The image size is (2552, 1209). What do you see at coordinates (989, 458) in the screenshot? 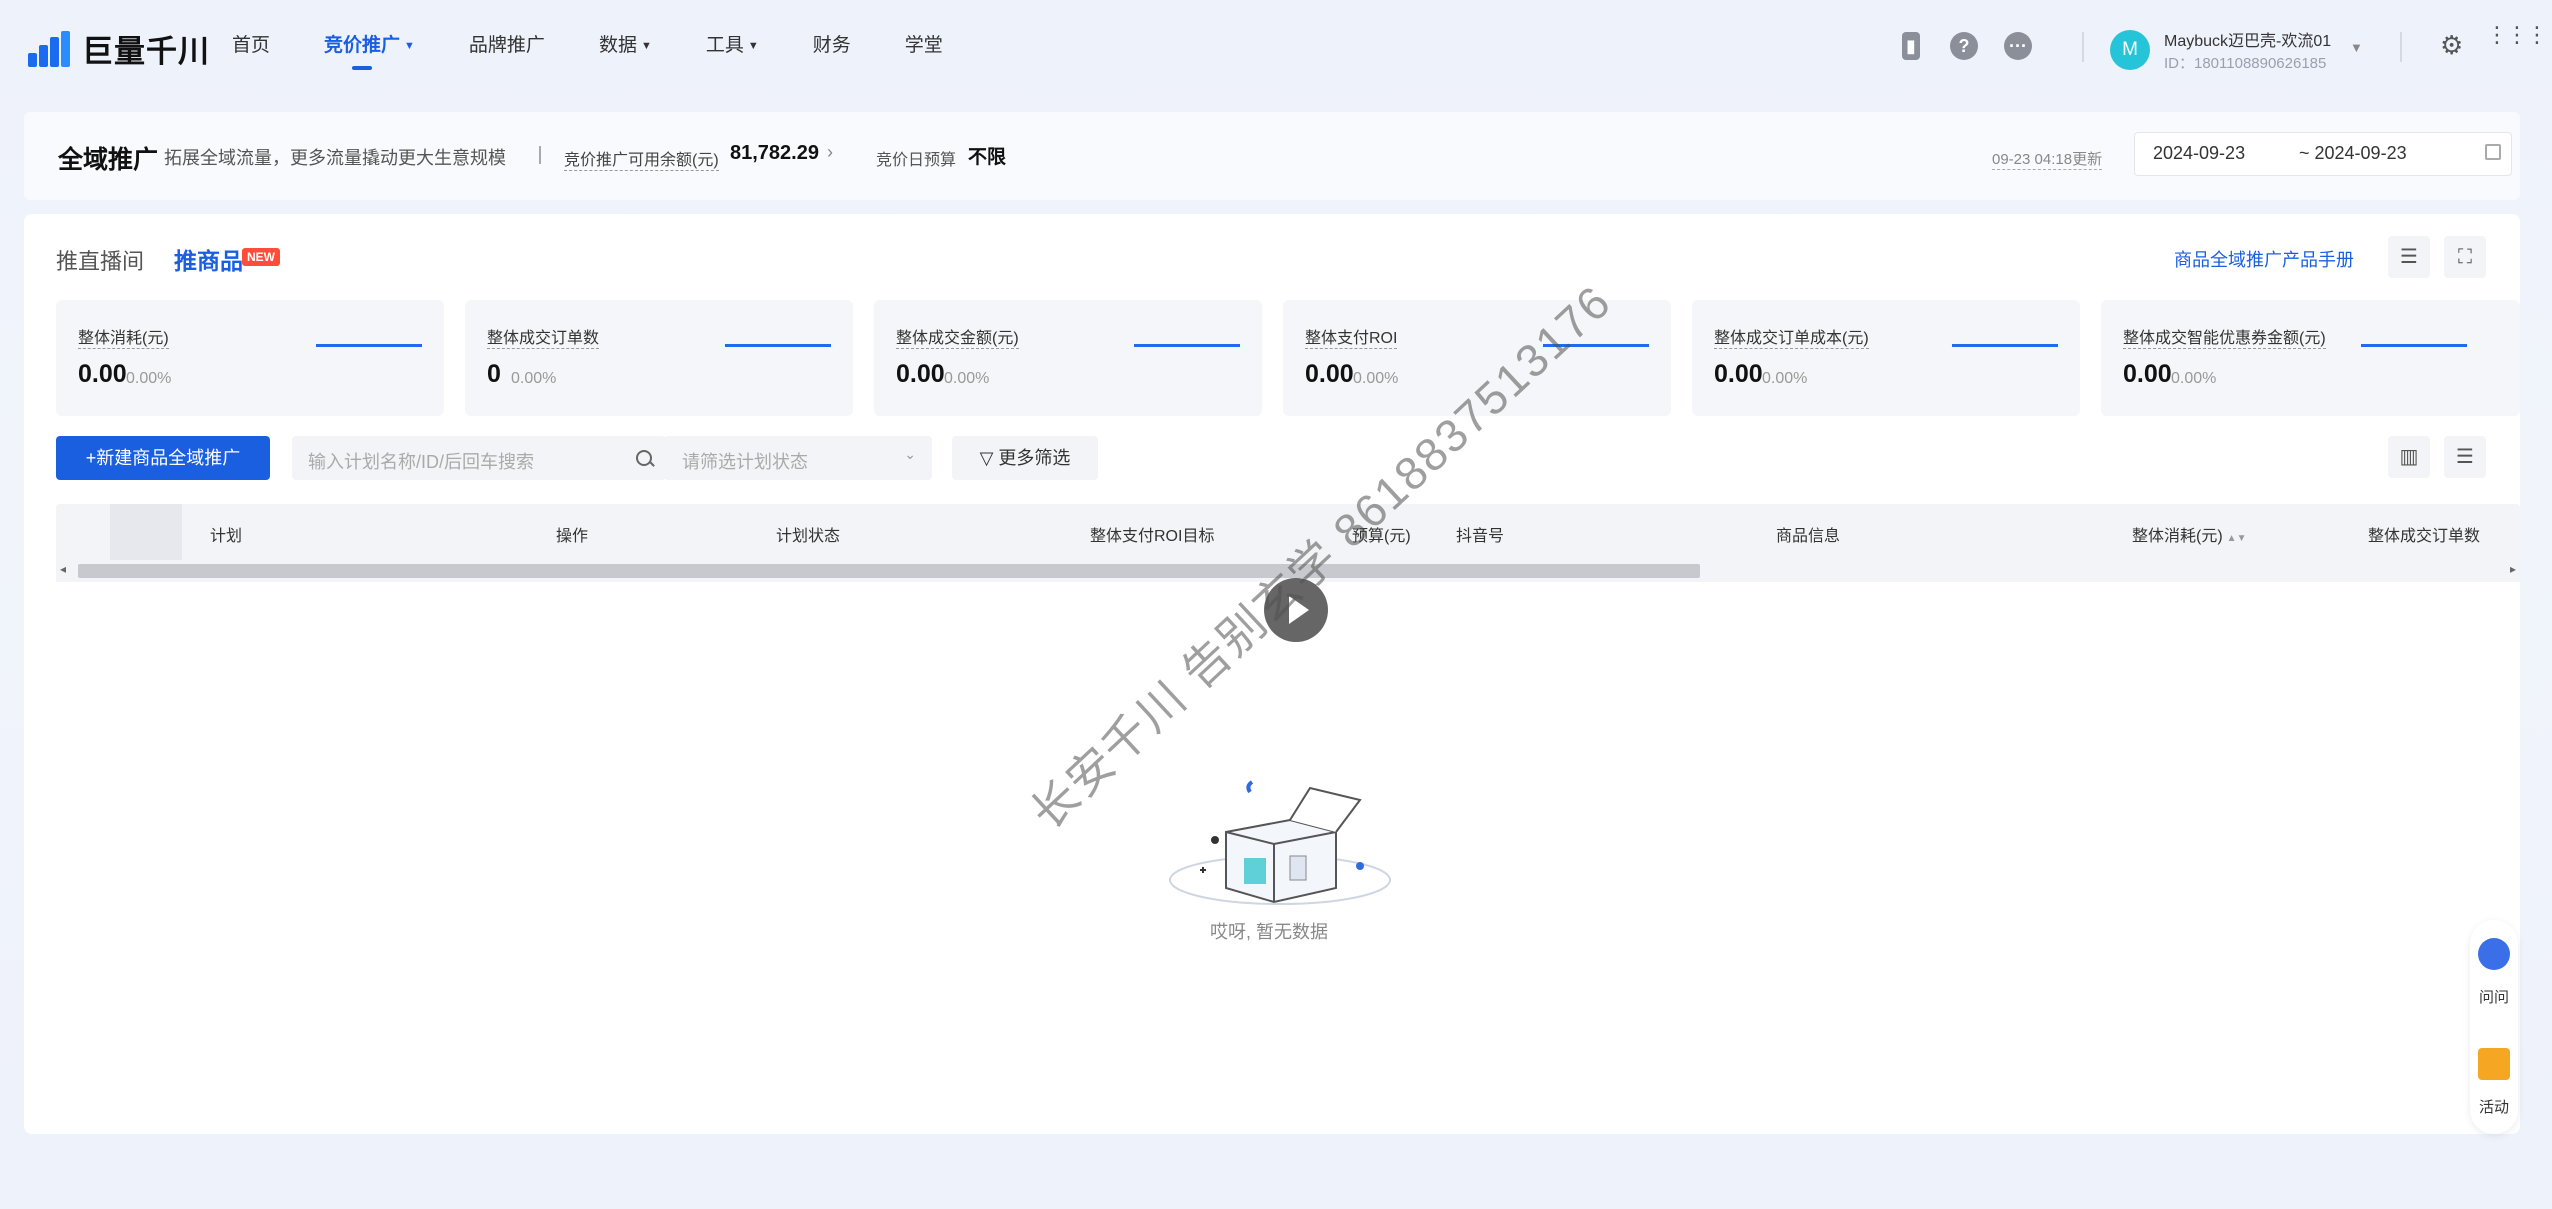
I see `filter-icon: ▽` at bounding box center [989, 458].